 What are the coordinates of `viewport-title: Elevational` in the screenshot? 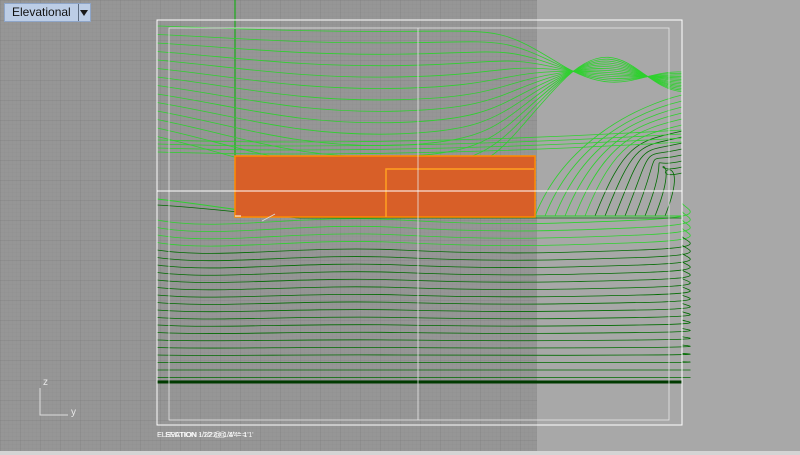 It's located at (41, 12).